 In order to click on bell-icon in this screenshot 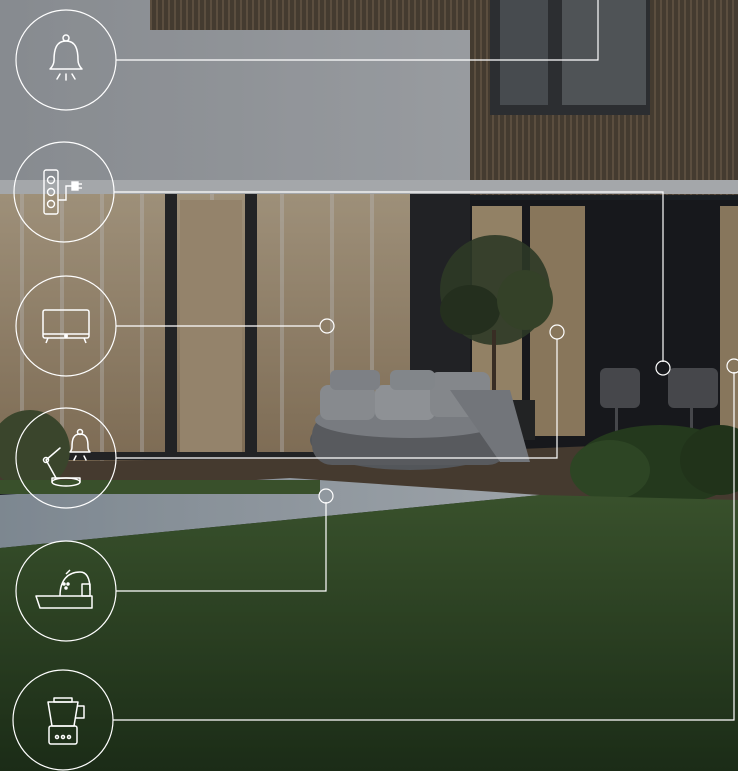, I will do `click(66, 57)`.